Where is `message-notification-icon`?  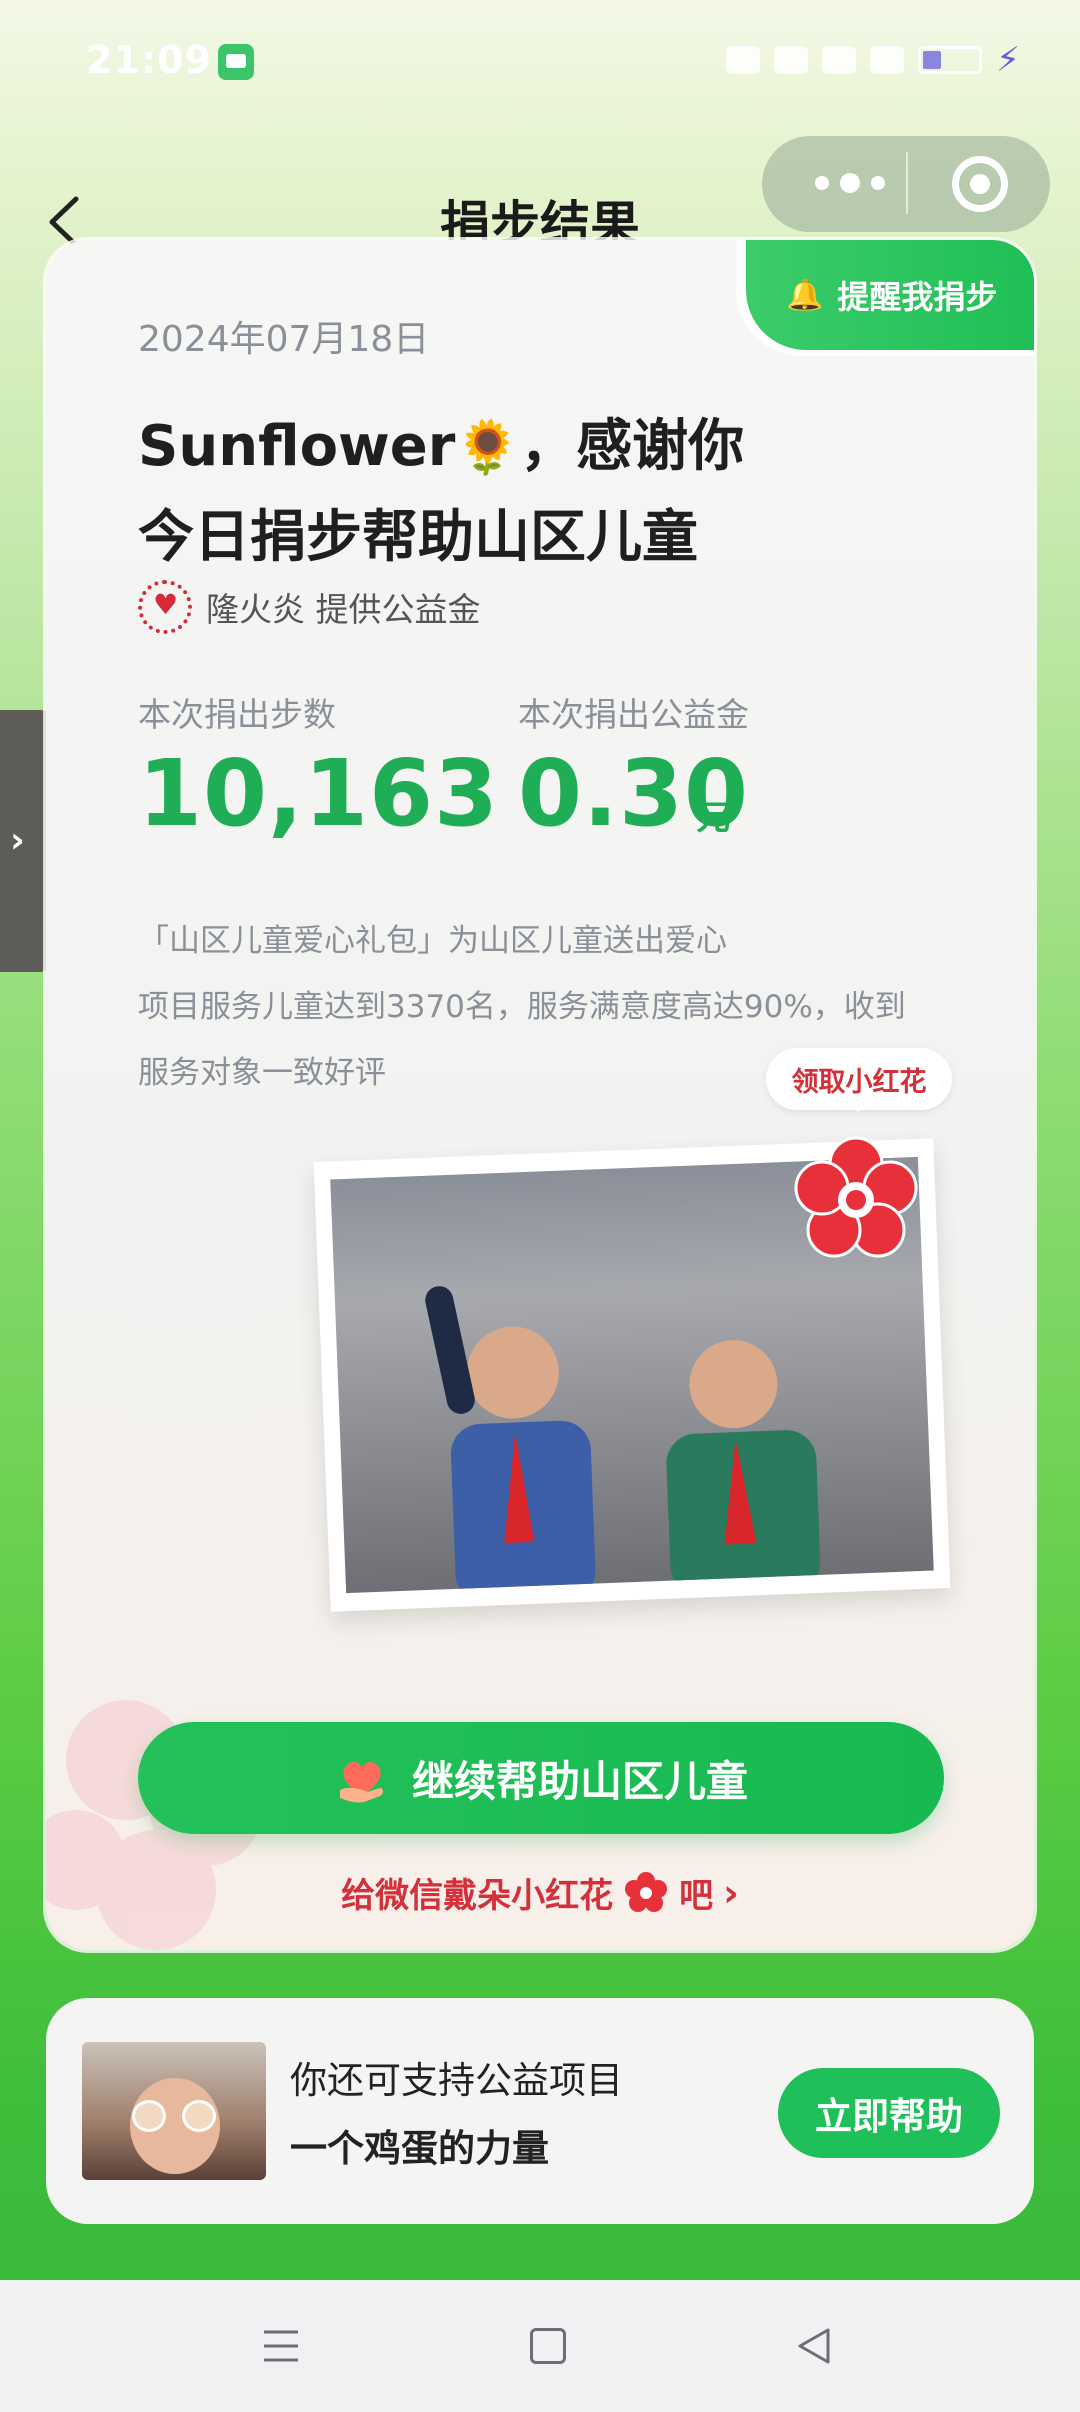 message-notification-icon is located at coordinates (236, 62).